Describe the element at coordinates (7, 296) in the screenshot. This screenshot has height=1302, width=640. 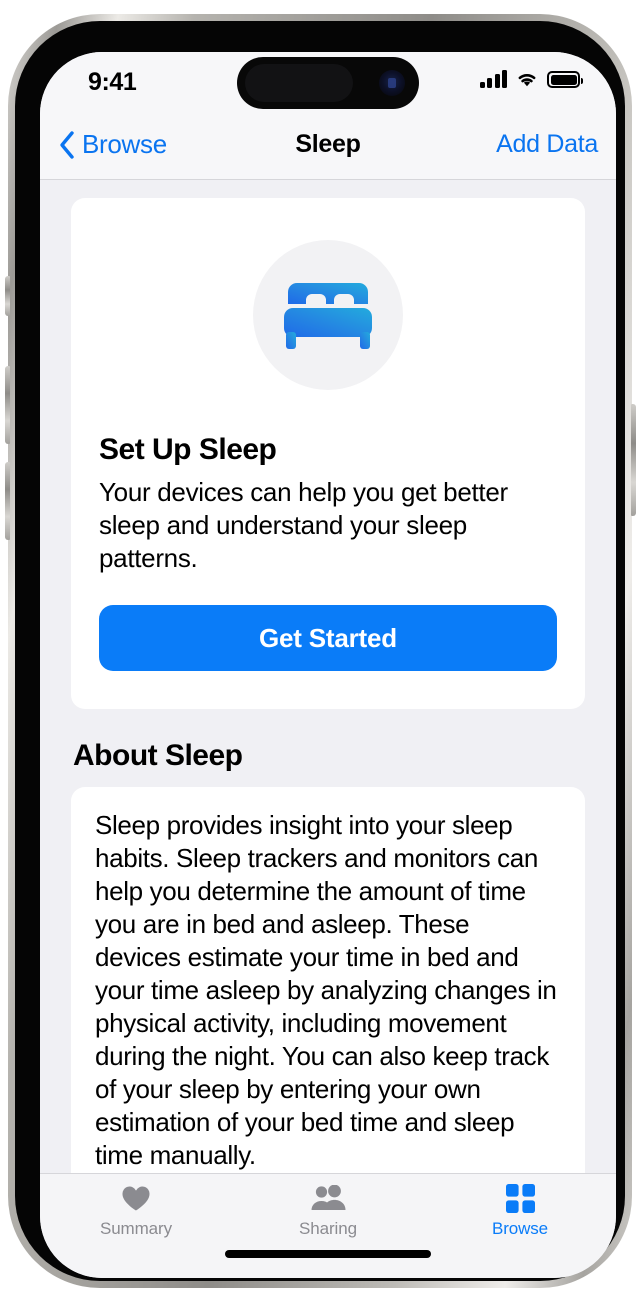
I see `silent-switch-button` at that location.